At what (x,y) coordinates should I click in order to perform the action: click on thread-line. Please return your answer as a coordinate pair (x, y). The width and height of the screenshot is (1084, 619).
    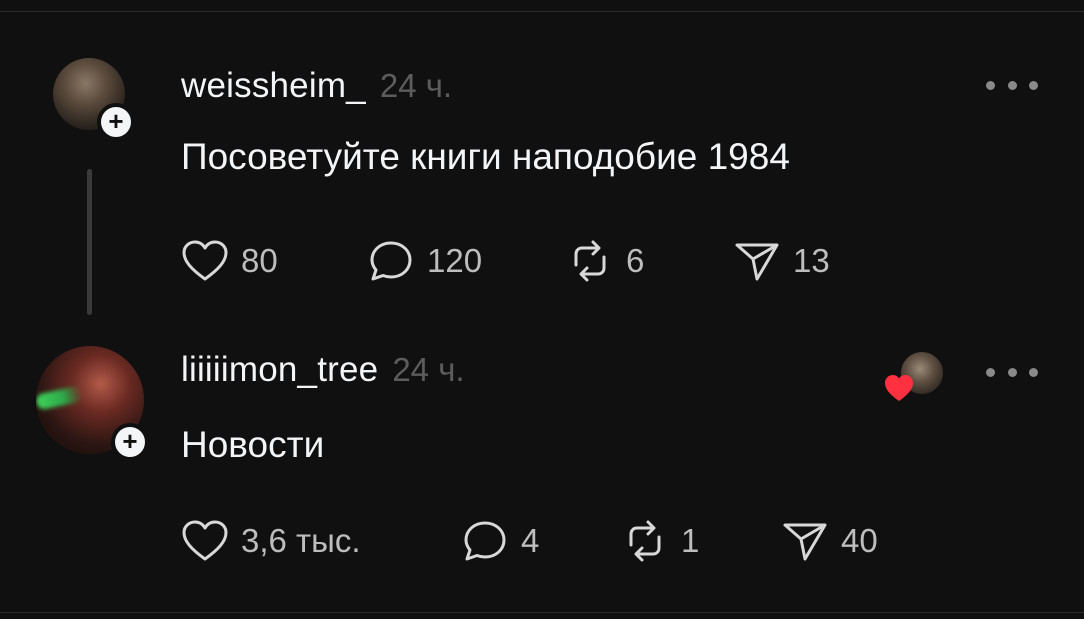
    Looking at the image, I should click on (89, 242).